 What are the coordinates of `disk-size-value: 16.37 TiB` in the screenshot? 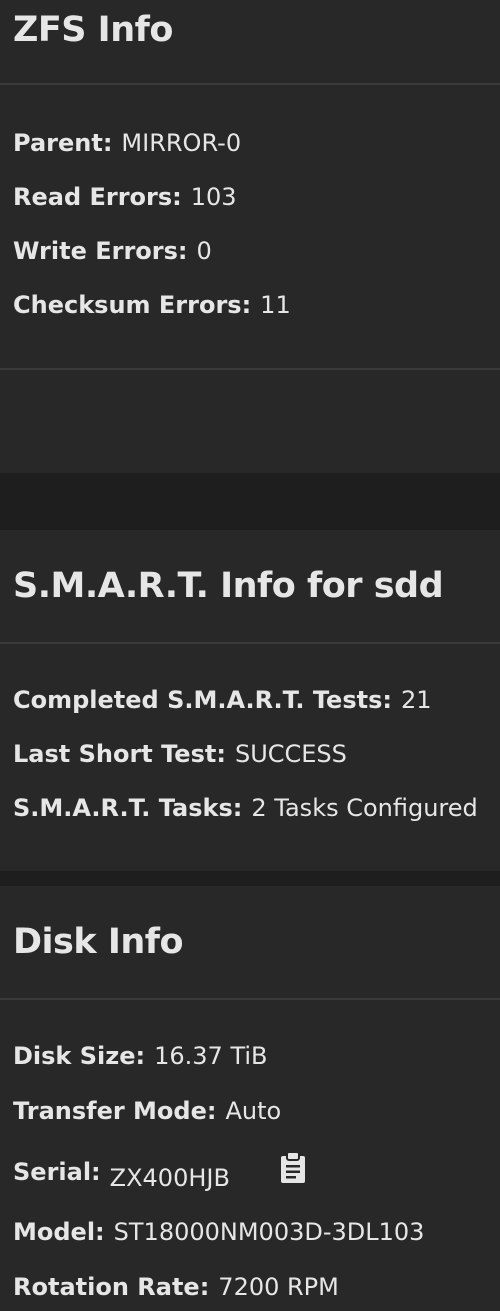 It's located at (211, 1056).